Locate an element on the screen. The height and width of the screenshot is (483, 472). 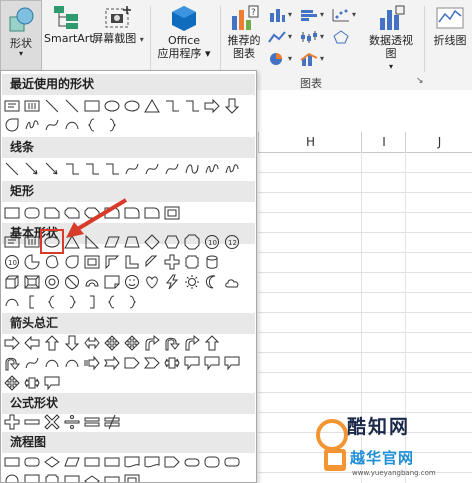
shape-plaque-icon is located at coordinates (52, 477).